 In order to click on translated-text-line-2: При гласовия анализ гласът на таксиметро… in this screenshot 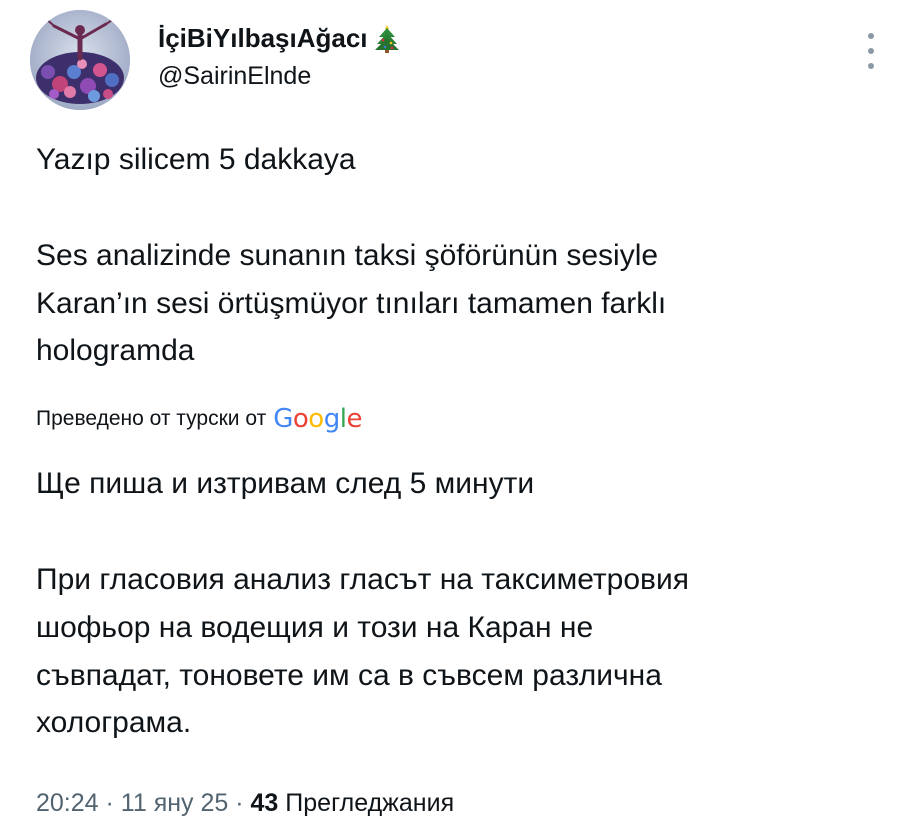, I will do `click(362, 579)`.